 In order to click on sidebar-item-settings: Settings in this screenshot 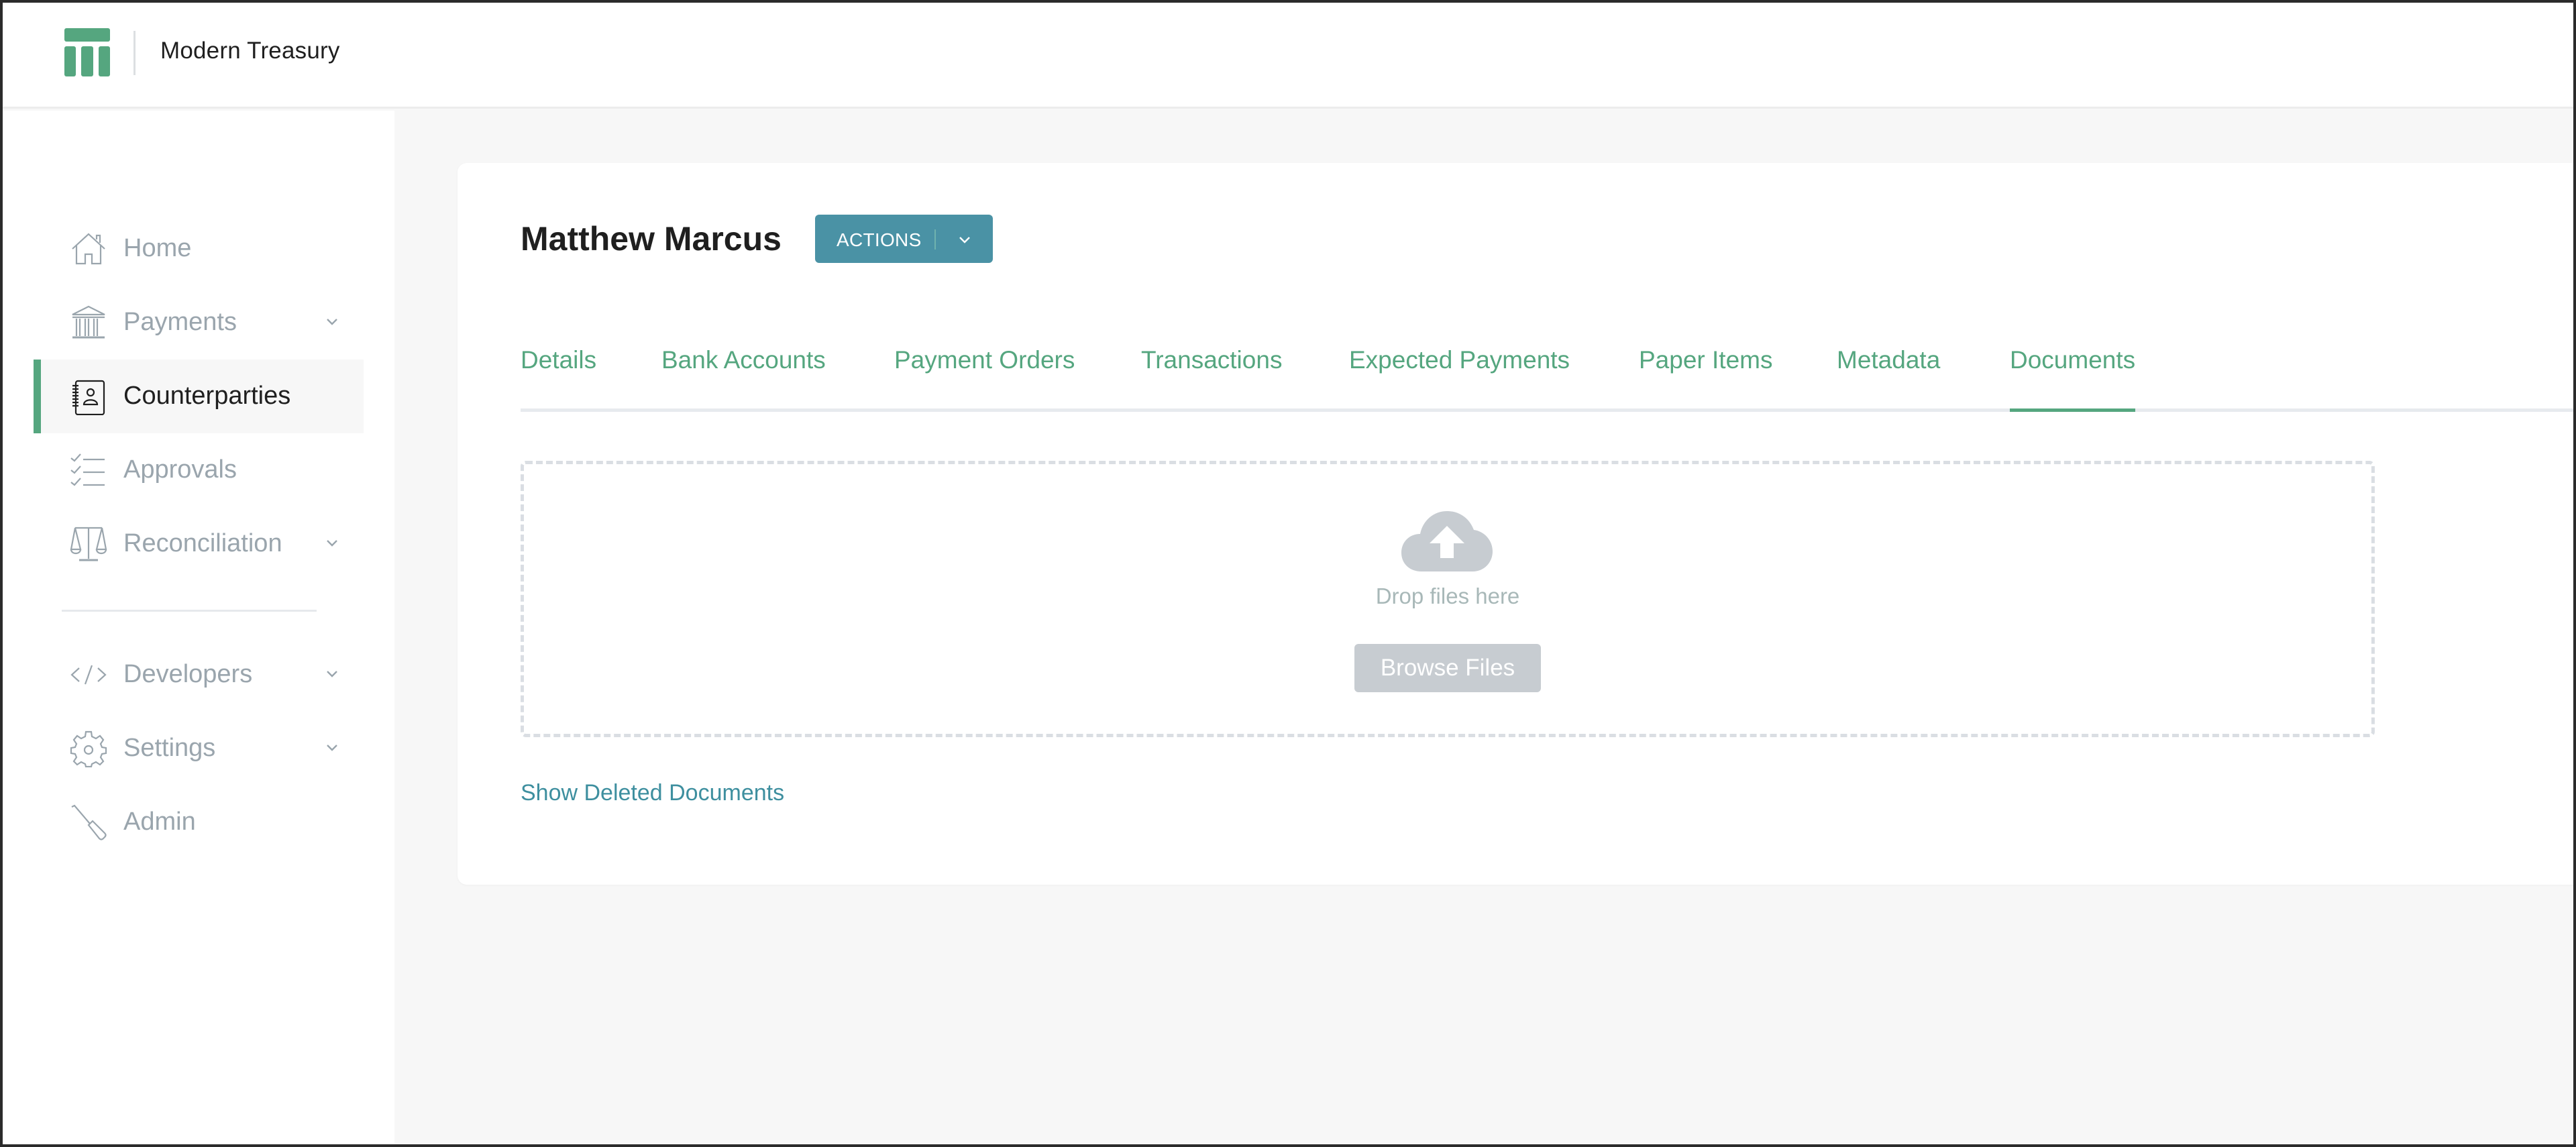, I will do `click(199, 748)`.